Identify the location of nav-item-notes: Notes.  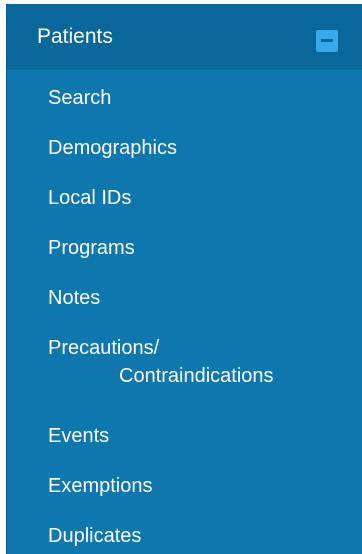
(74, 298).